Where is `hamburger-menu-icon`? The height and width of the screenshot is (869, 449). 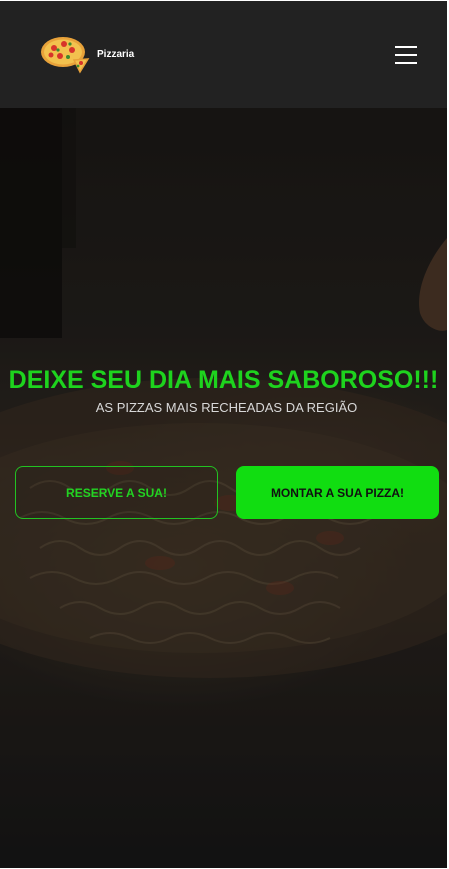
hamburger-menu-icon is located at coordinates (406, 55).